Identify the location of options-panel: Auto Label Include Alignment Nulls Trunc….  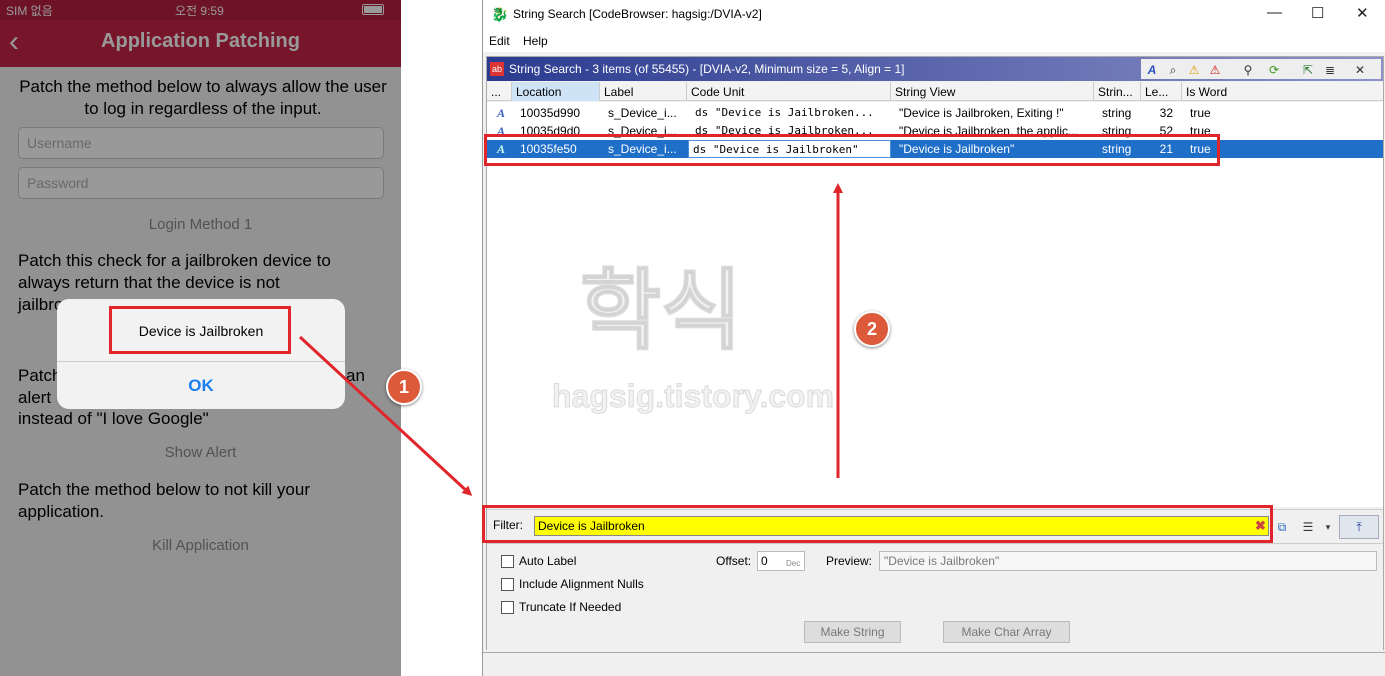
(935, 597).